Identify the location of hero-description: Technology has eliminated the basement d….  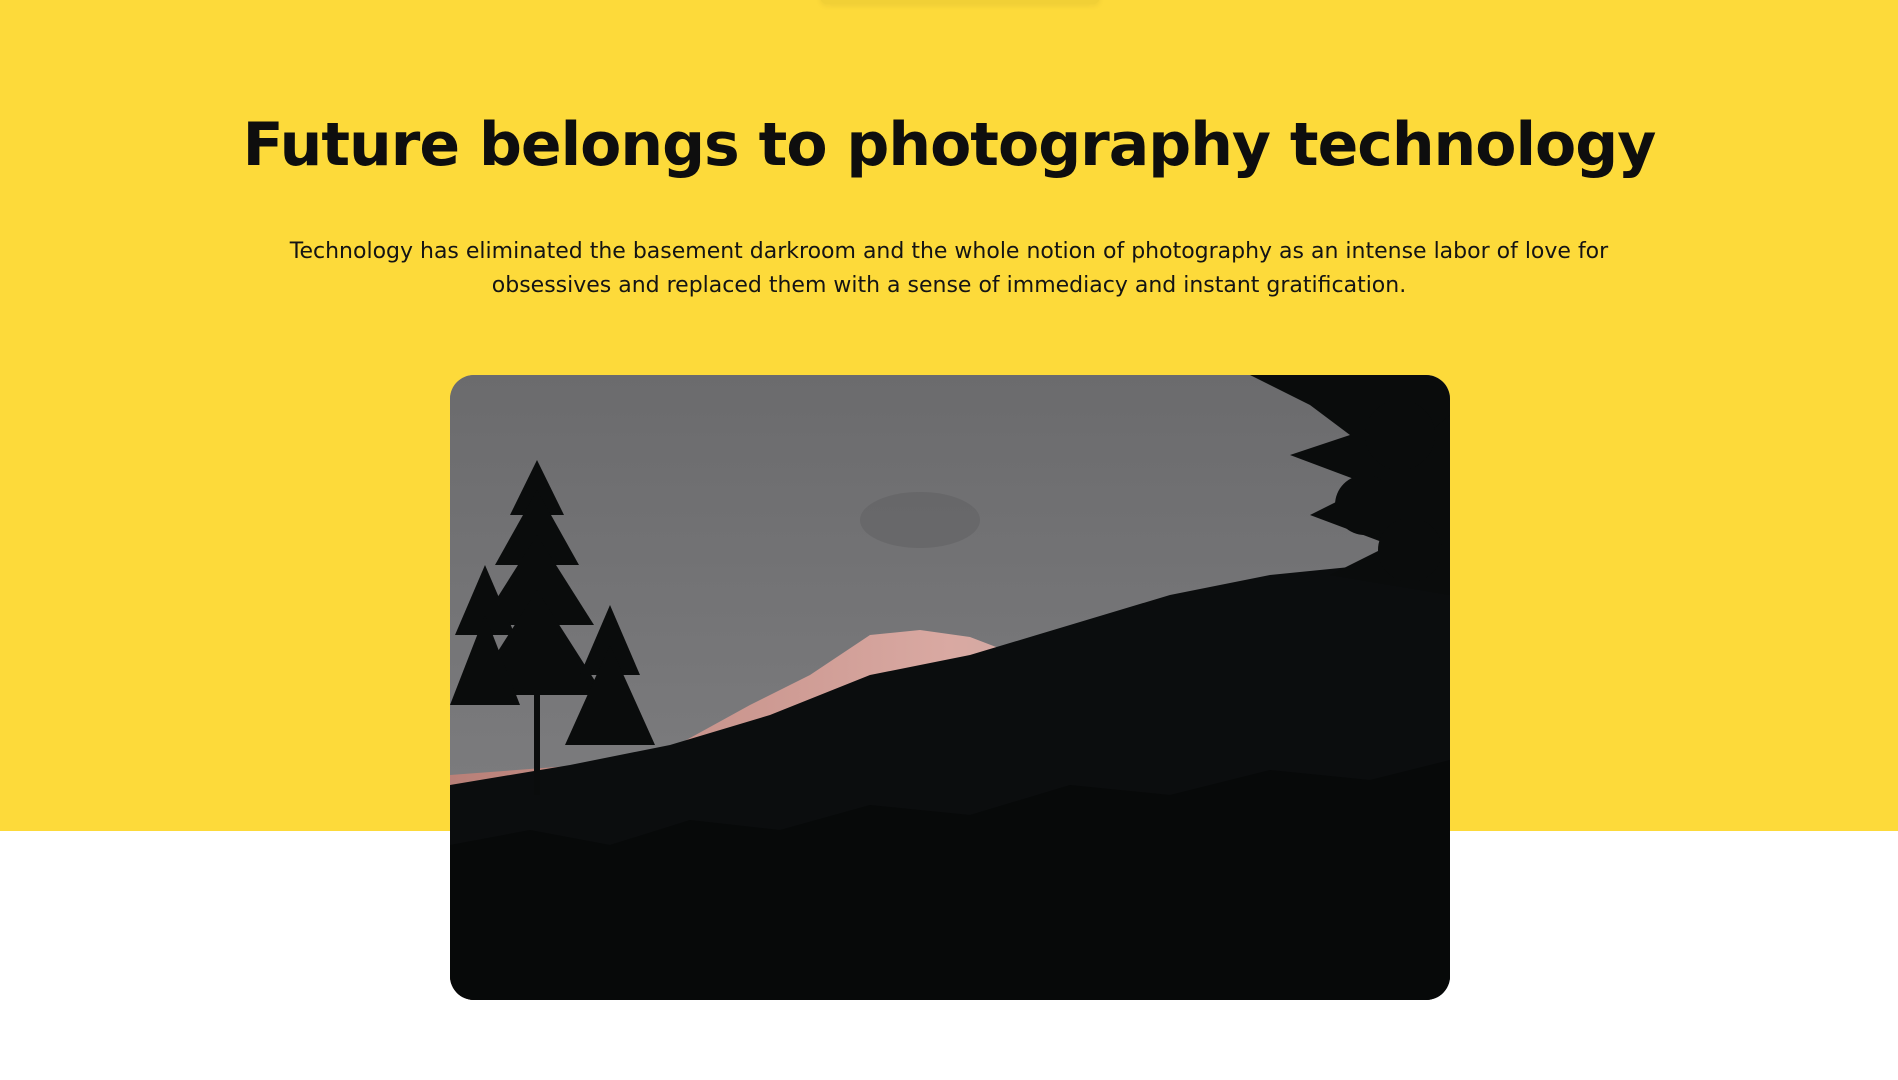
(949, 268).